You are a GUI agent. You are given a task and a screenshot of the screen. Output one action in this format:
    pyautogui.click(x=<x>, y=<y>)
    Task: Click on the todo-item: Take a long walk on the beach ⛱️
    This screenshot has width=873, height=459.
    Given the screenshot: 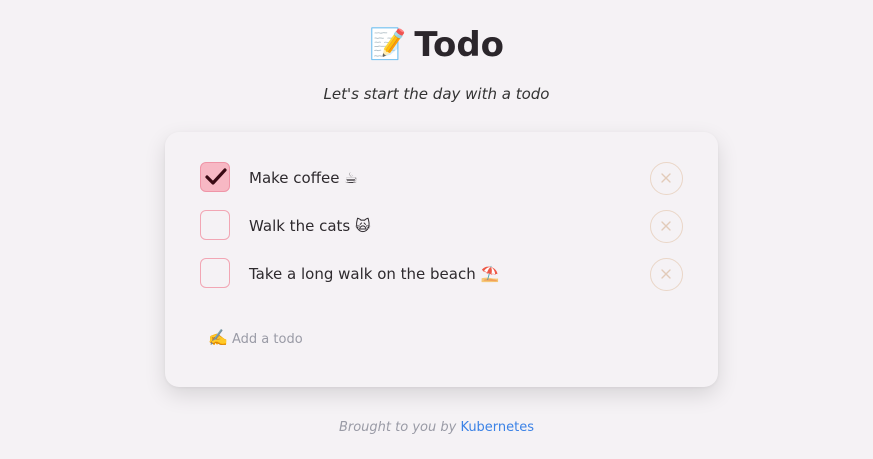 What is the action you would take?
    pyautogui.click(x=441, y=275)
    